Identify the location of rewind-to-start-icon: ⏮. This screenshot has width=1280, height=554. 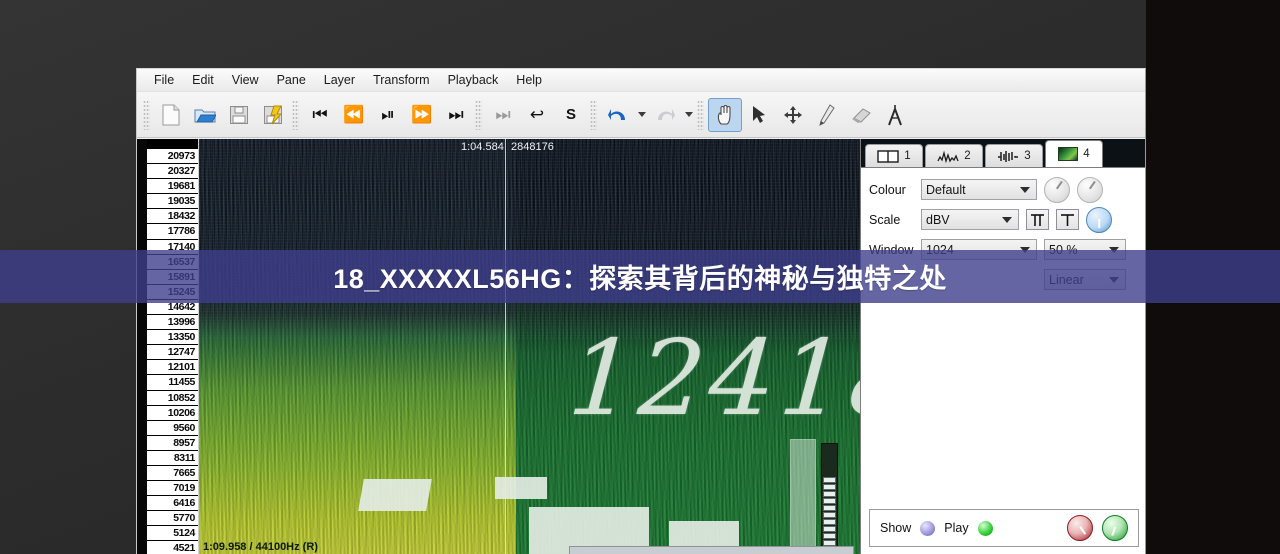
(320, 115).